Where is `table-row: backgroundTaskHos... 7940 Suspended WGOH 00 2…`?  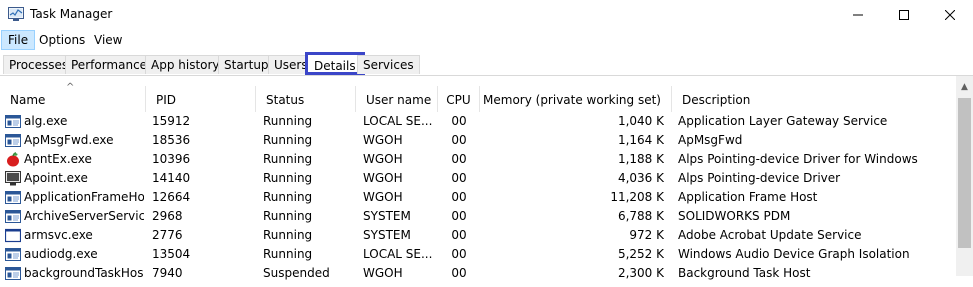 table-row: backgroundTaskHos... 7940 Suspended WGOH 00 2… is located at coordinates (478, 273).